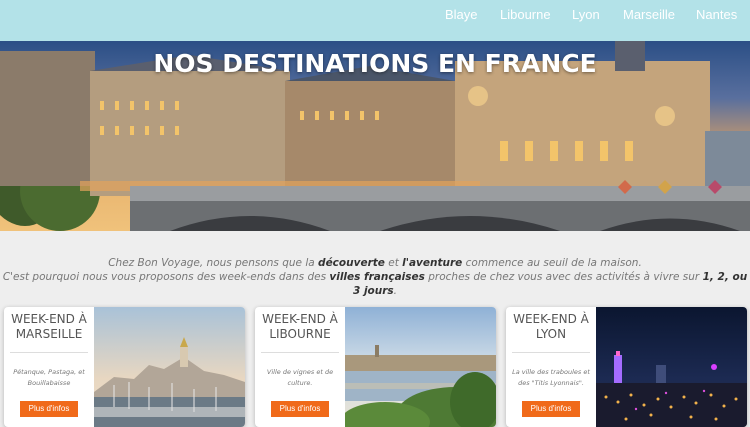  I want to click on nav-link-libourne: Libourne, so click(525, 14).